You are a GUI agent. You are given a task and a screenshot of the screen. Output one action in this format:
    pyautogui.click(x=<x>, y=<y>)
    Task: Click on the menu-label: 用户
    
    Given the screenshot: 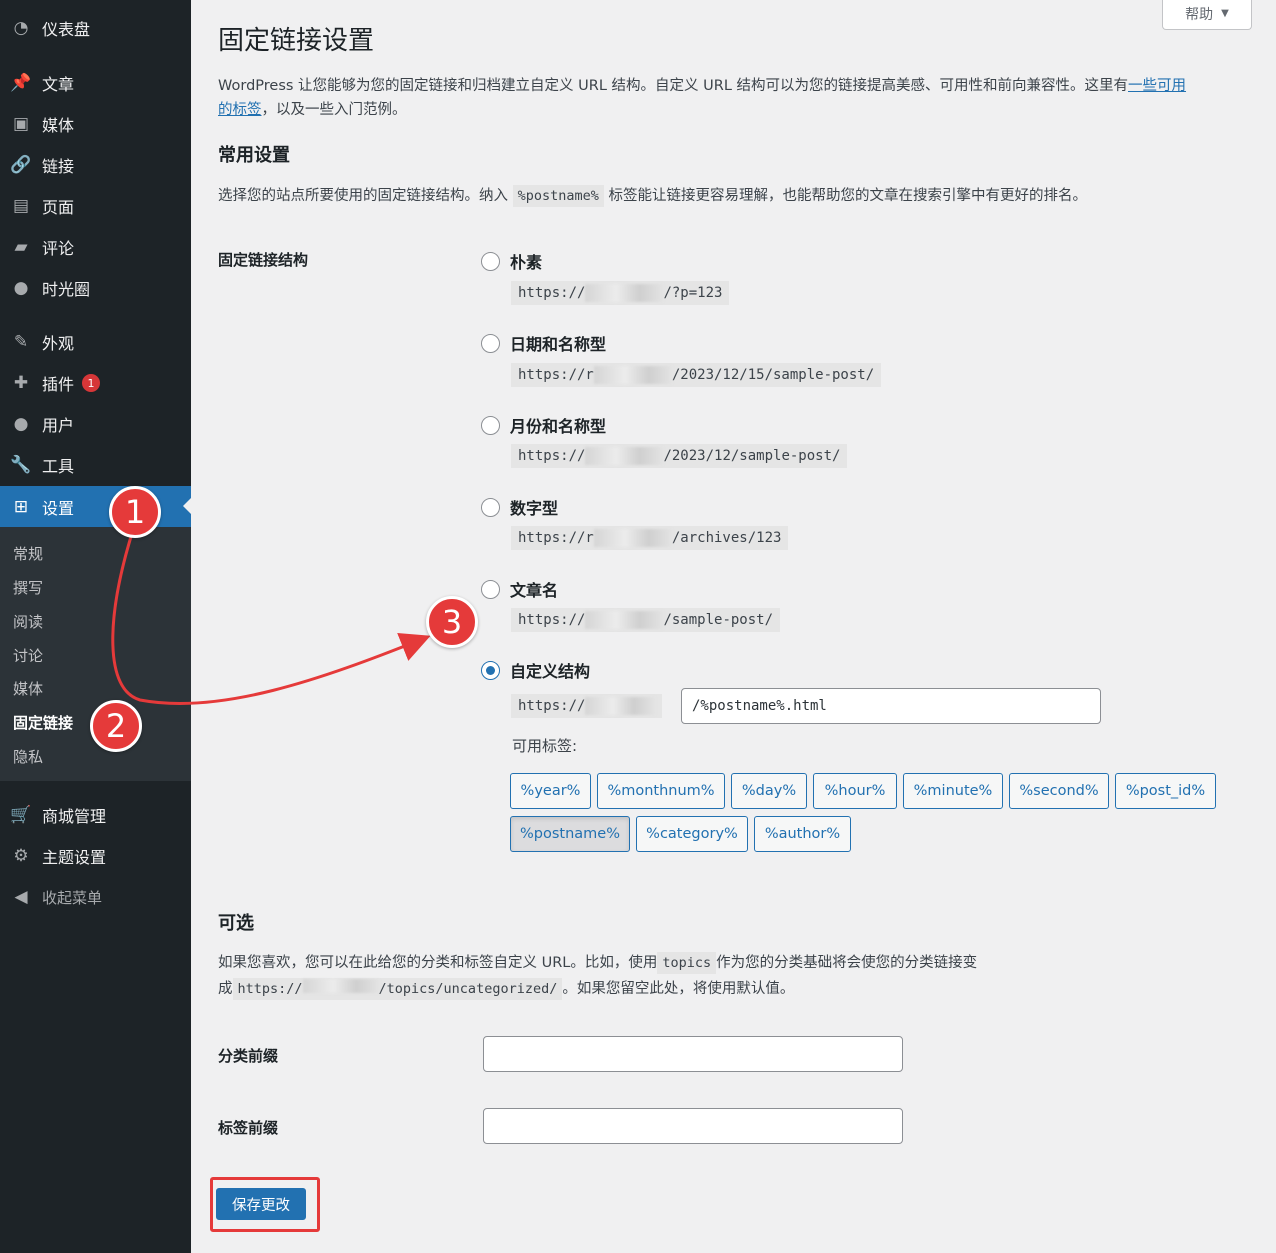 What is the action you would take?
    pyautogui.click(x=58, y=425)
    